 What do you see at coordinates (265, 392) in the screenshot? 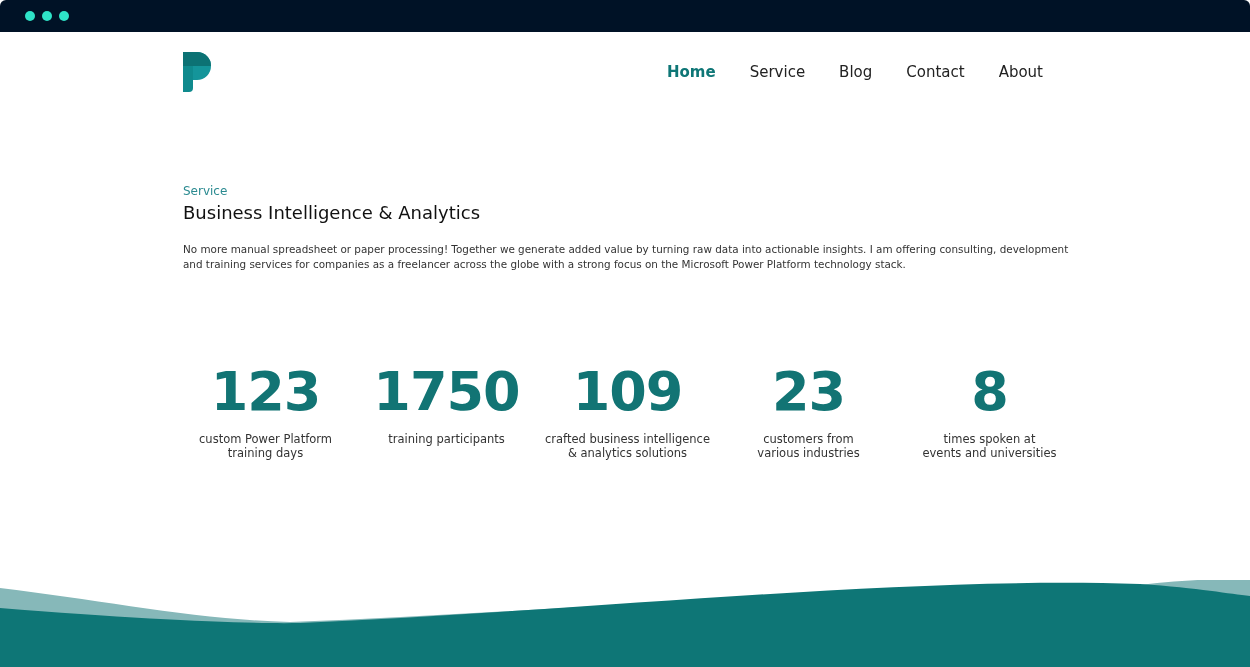
I see `stat-number: 123` at bounding box center [265, 392].